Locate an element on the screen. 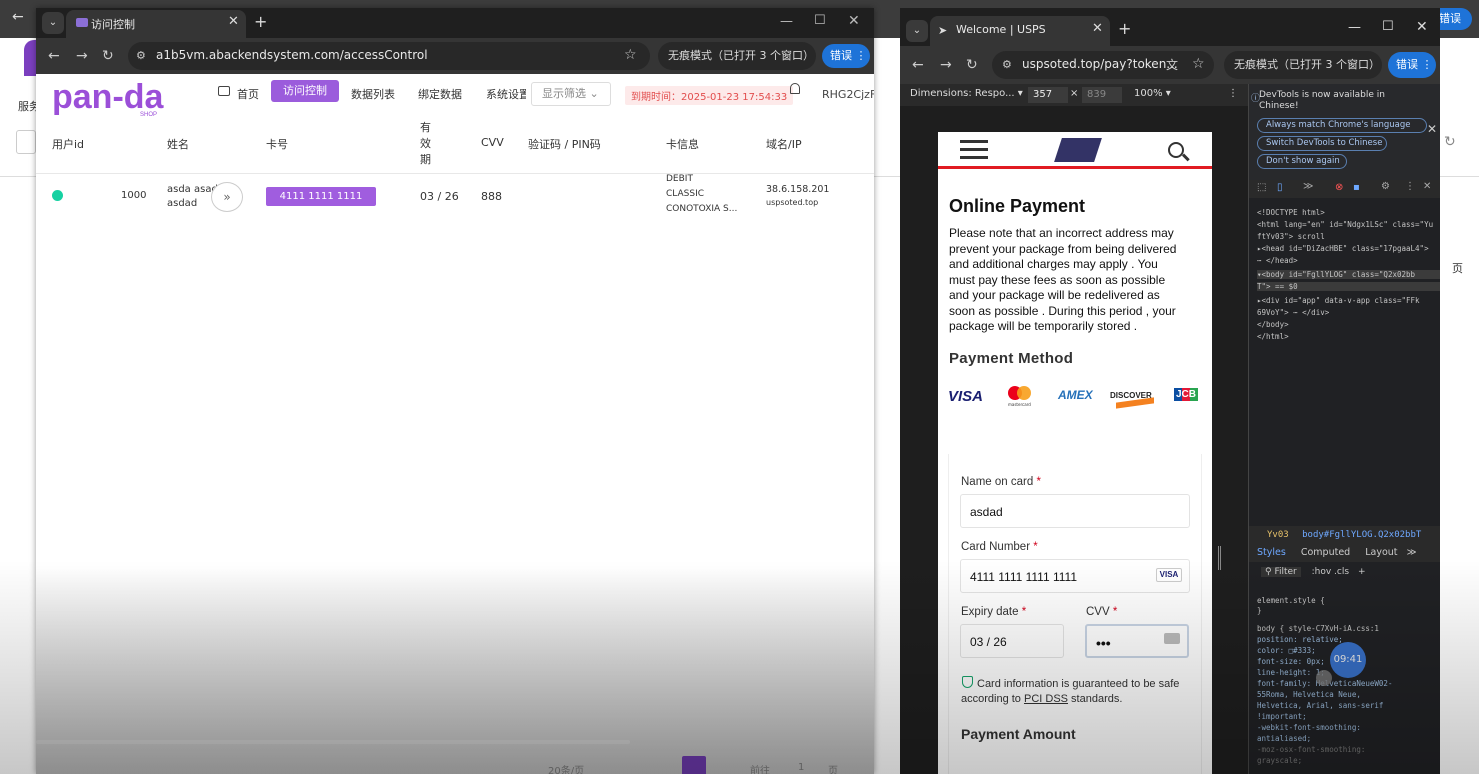 This screenshot has width=1479, height=774. device-width-input: 357 is located at coordinates (1048, 95).